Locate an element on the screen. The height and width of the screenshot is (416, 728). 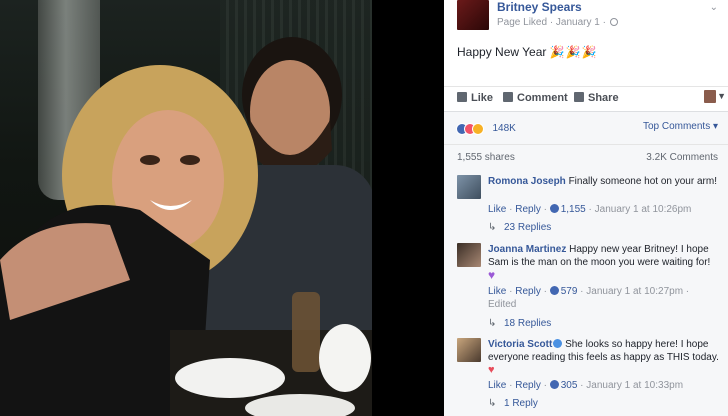
acting-as-chevron-icon: ▼ is located at coordinates (721, 96).